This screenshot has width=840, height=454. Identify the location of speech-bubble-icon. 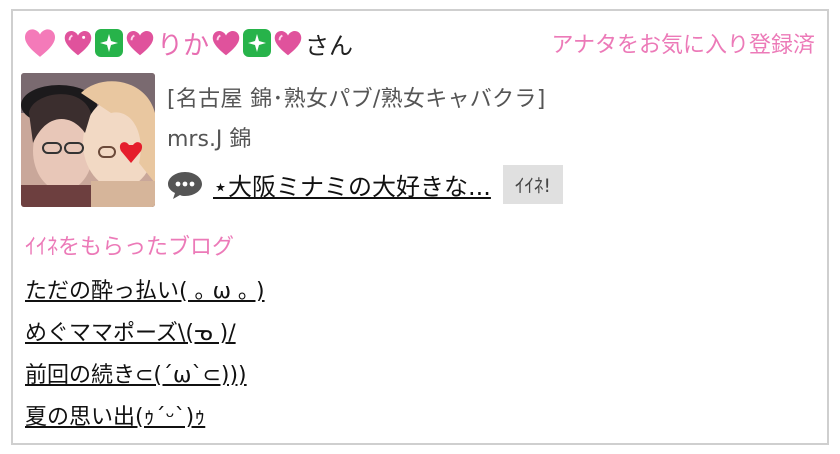
(185, 185).